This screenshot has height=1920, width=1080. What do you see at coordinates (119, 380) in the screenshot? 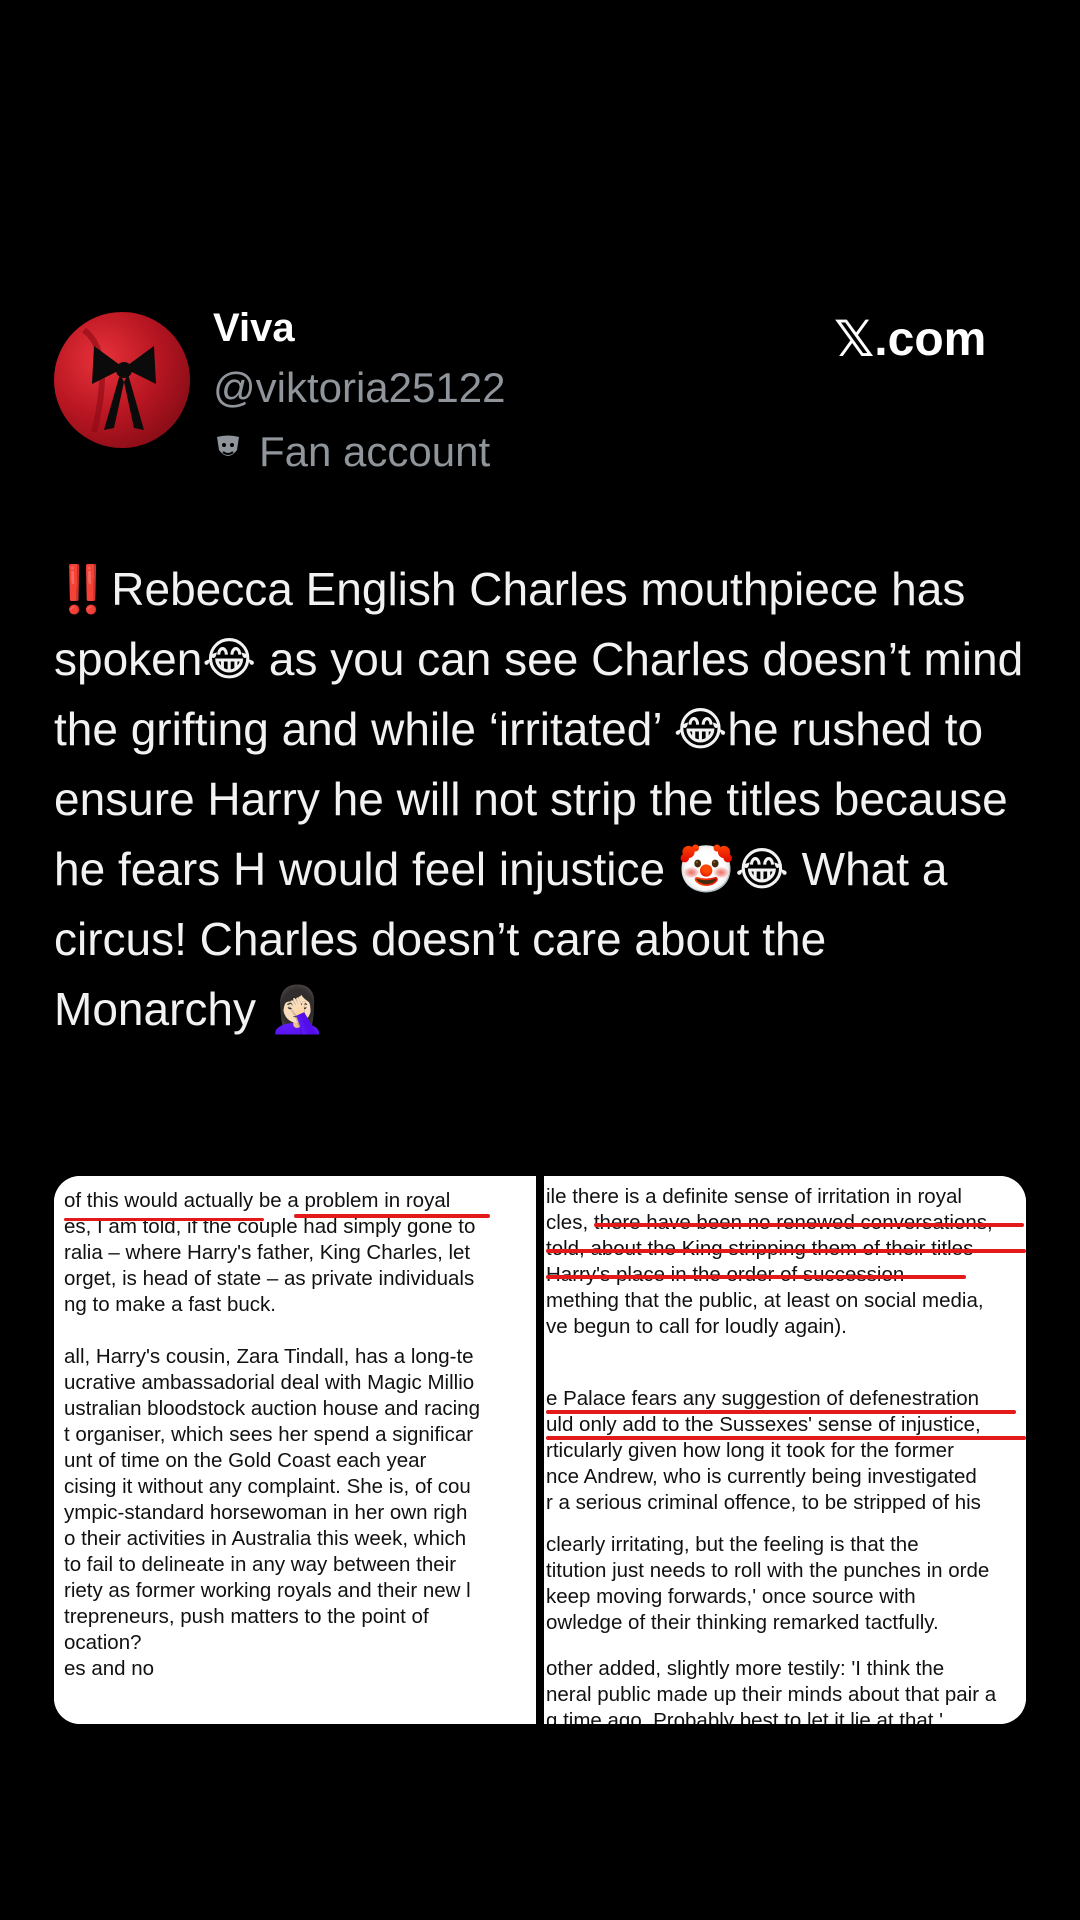
I see `bow-icon` at bounding box center [119, 380].